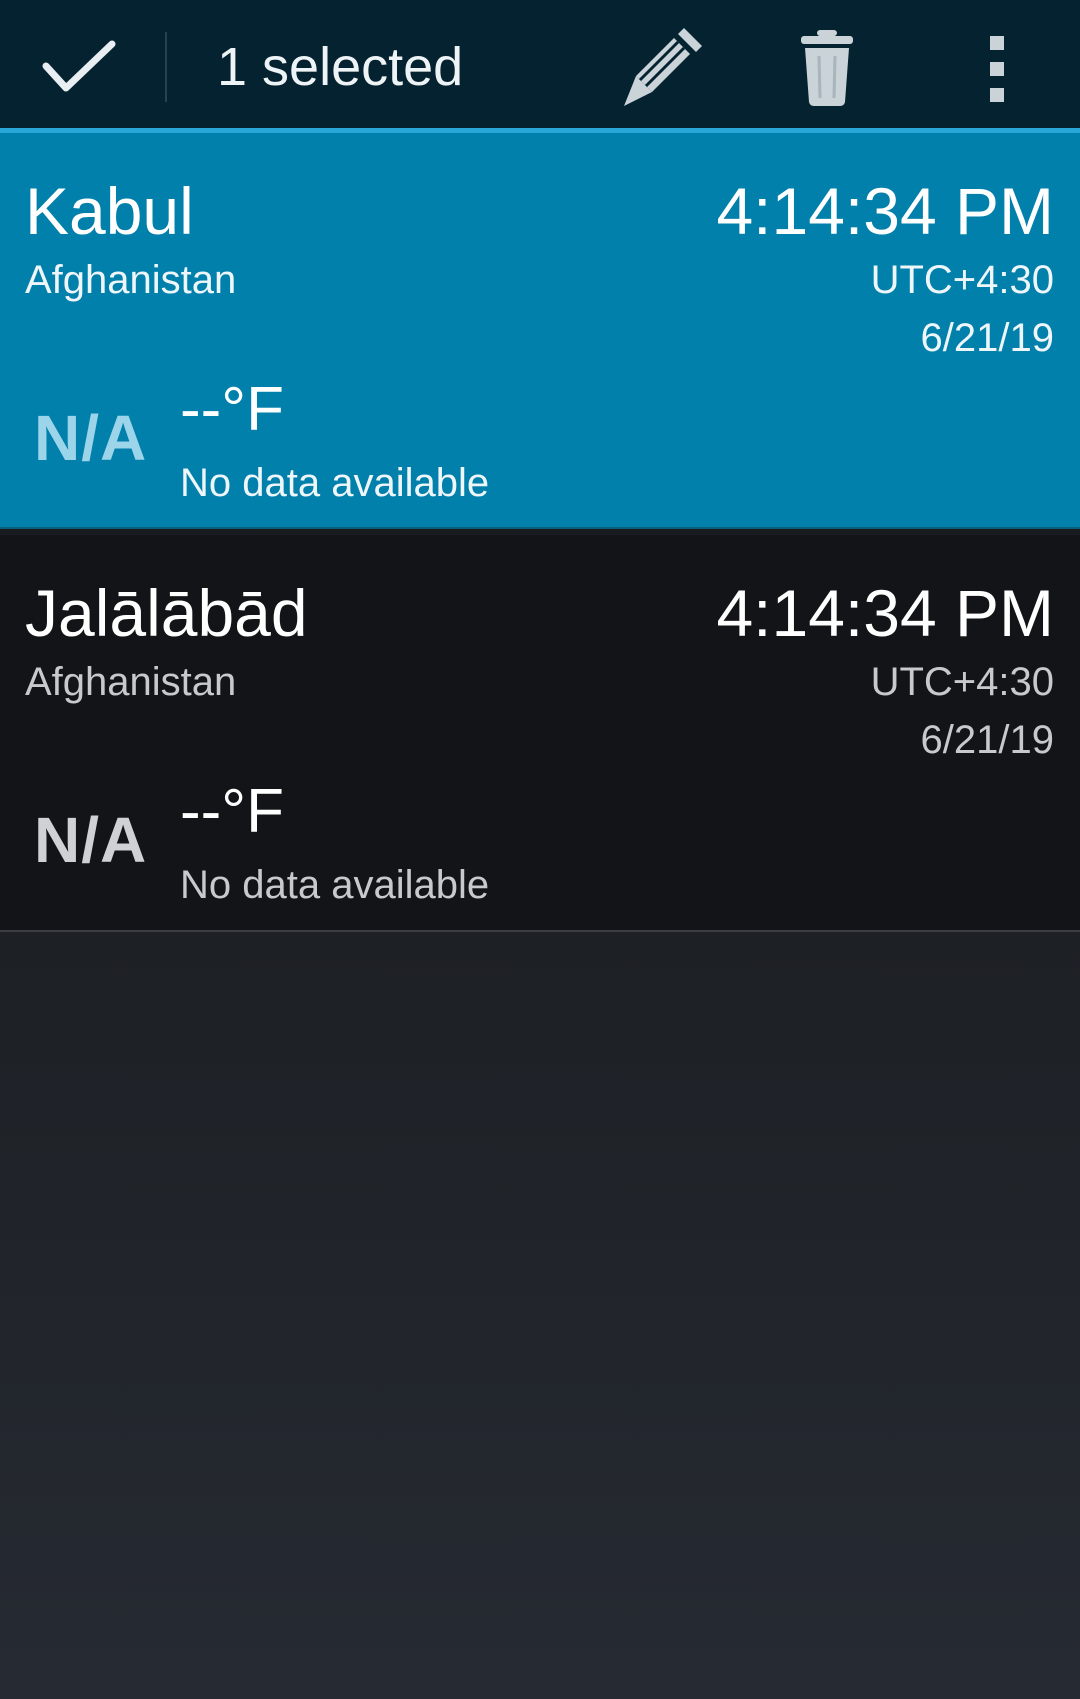 This screenshot has height=1699, width=1080. I want to click on more-vert-icon, so click(997, 68).